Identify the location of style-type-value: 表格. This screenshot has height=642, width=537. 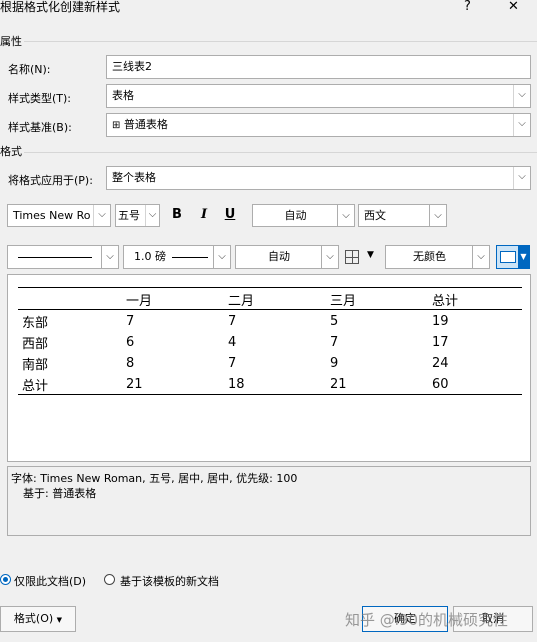
(123, 95).